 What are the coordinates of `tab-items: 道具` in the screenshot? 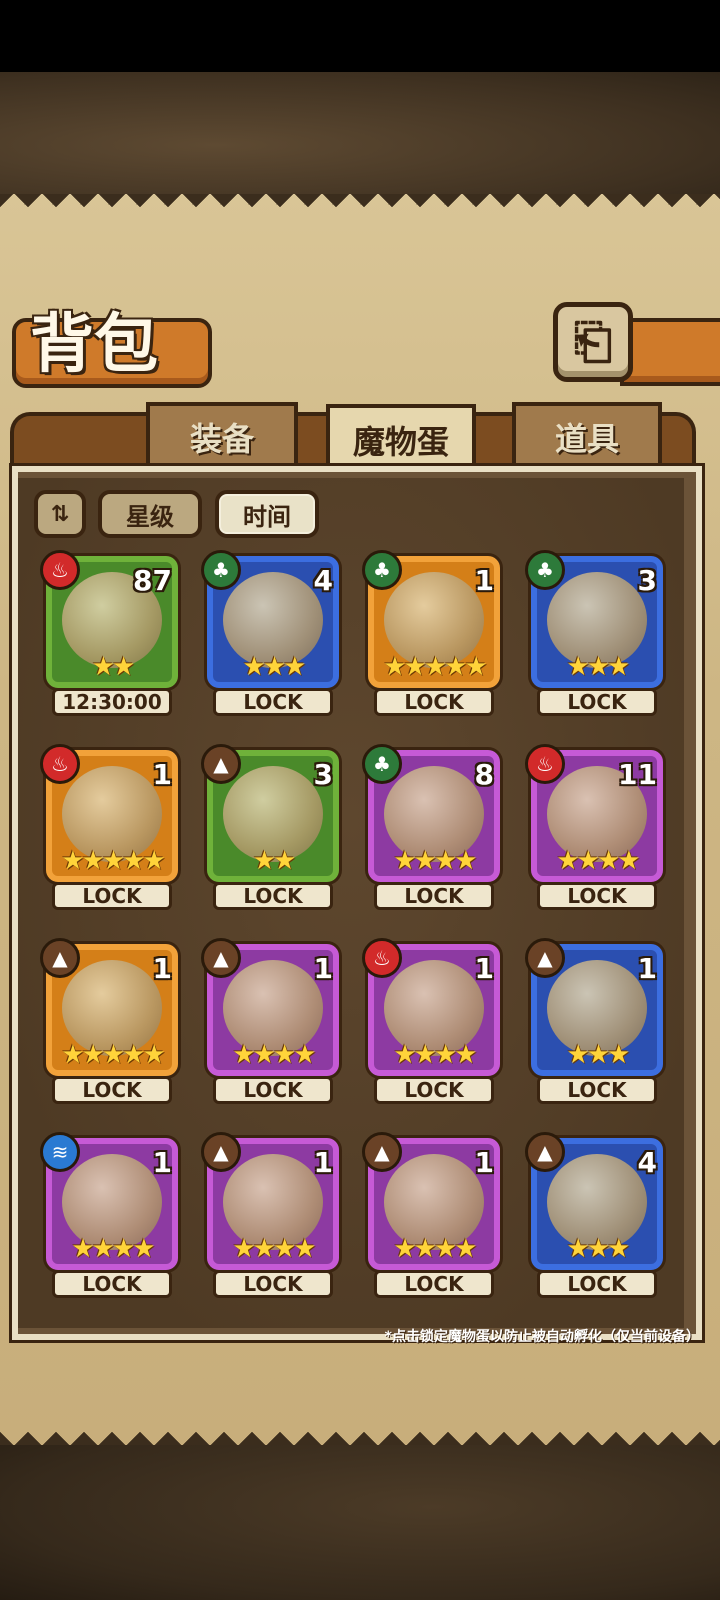 It's located at (587, 437).